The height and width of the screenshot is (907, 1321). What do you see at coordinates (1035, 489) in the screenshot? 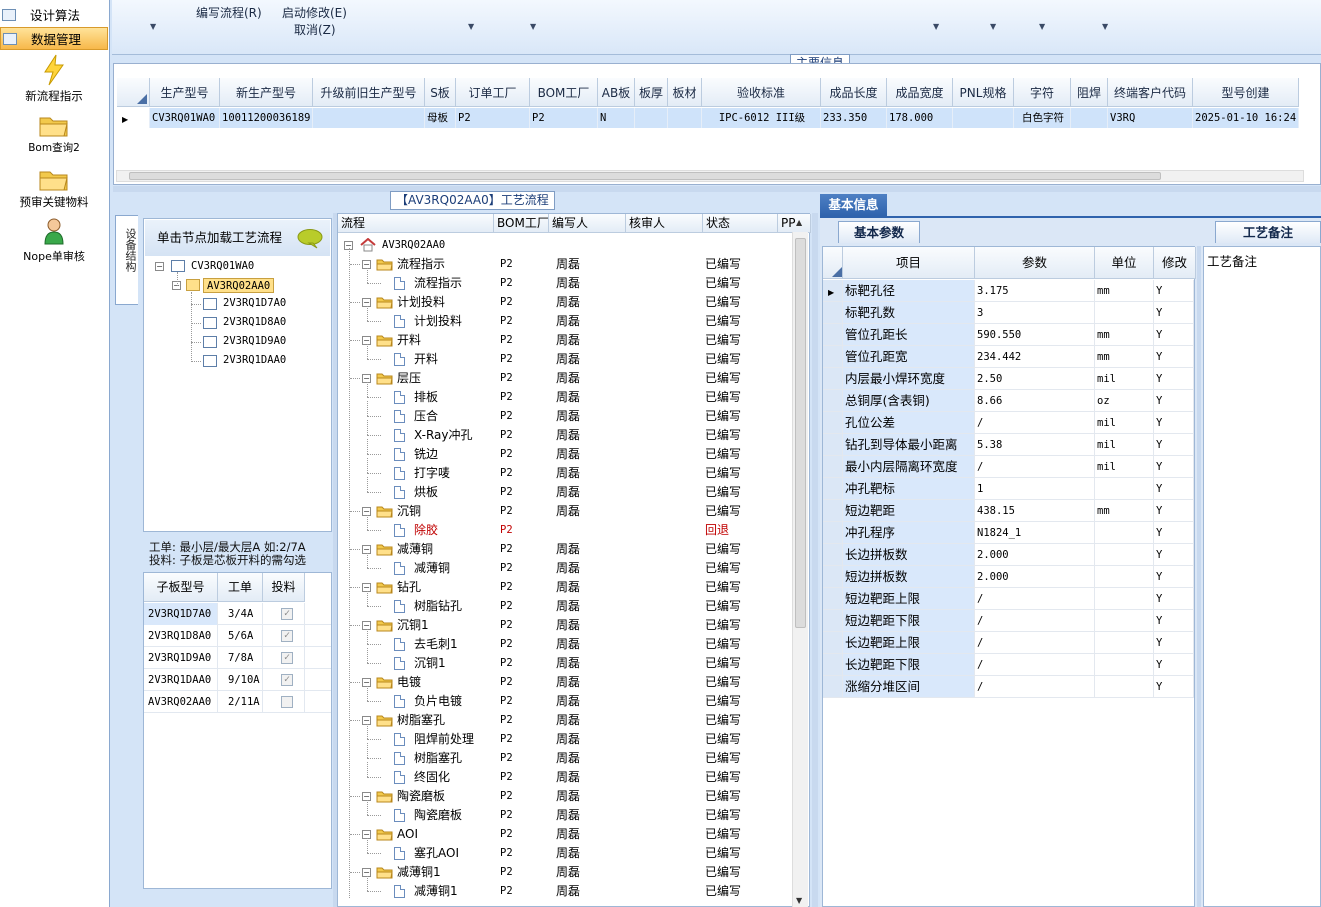
I see `param-value: 1` at bounding box center [1035, 489].